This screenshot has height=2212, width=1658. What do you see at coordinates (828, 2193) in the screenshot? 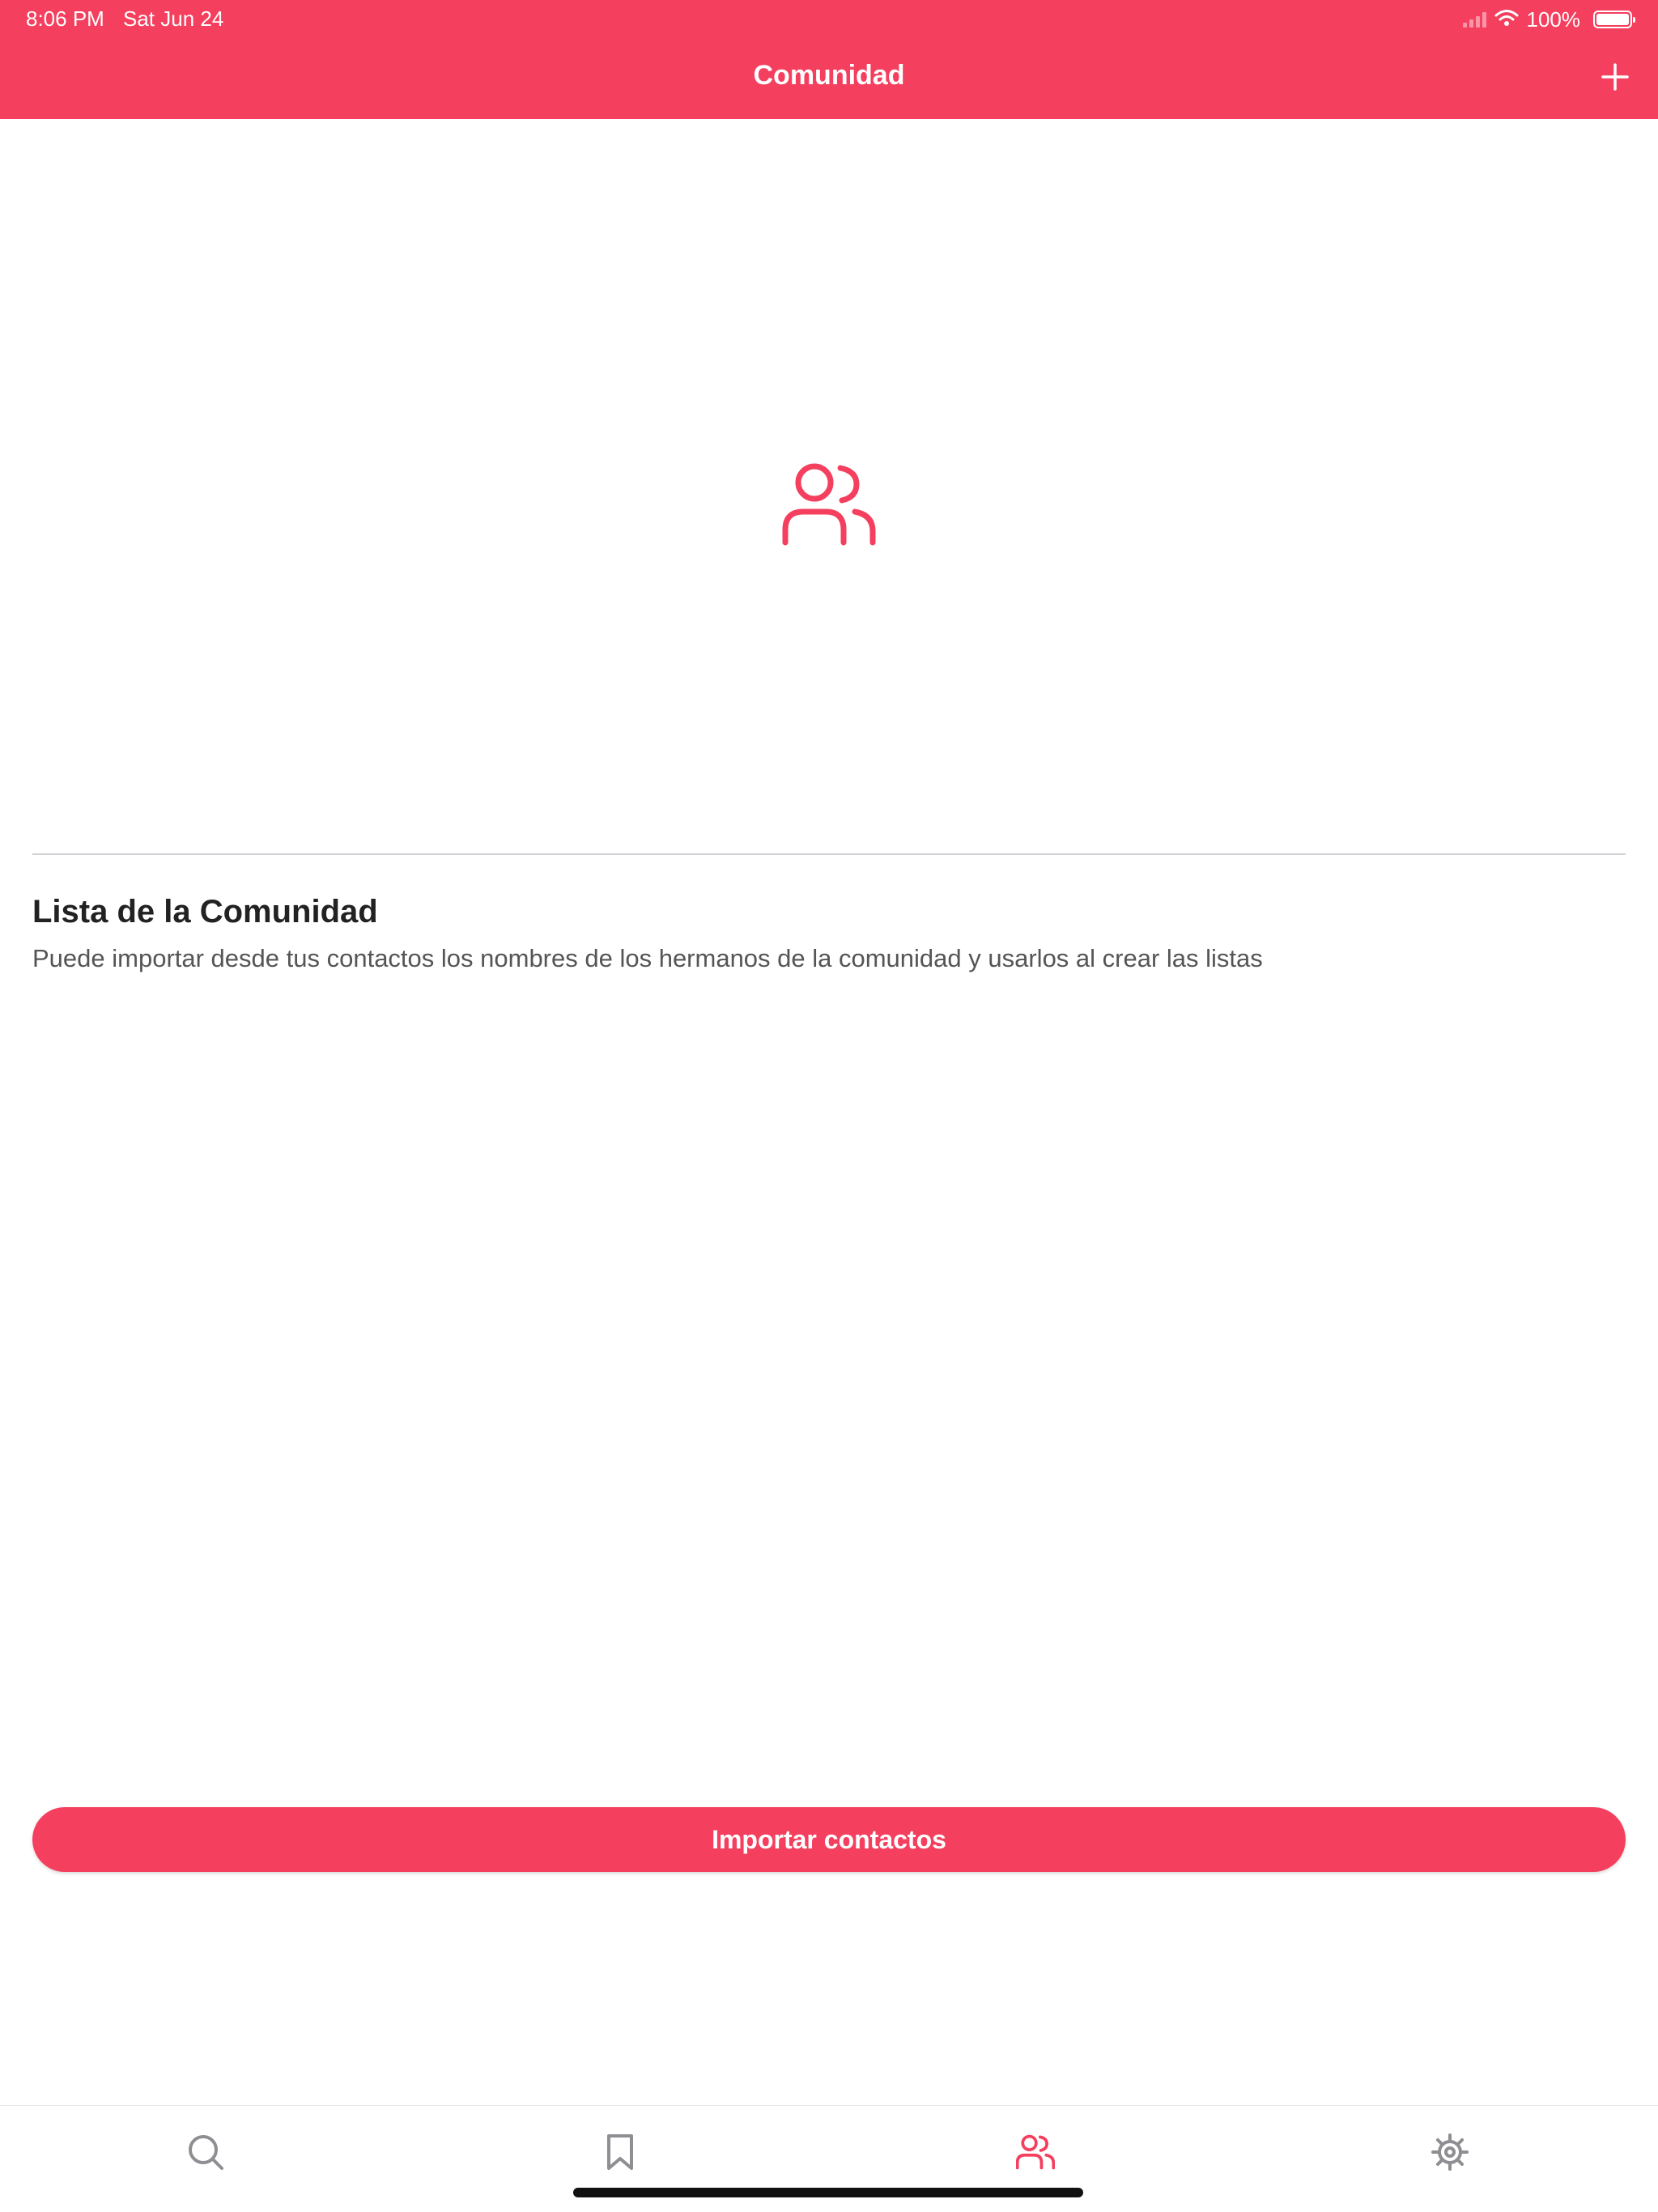
I see `home-indicator` at bounding box center [828, 2193].